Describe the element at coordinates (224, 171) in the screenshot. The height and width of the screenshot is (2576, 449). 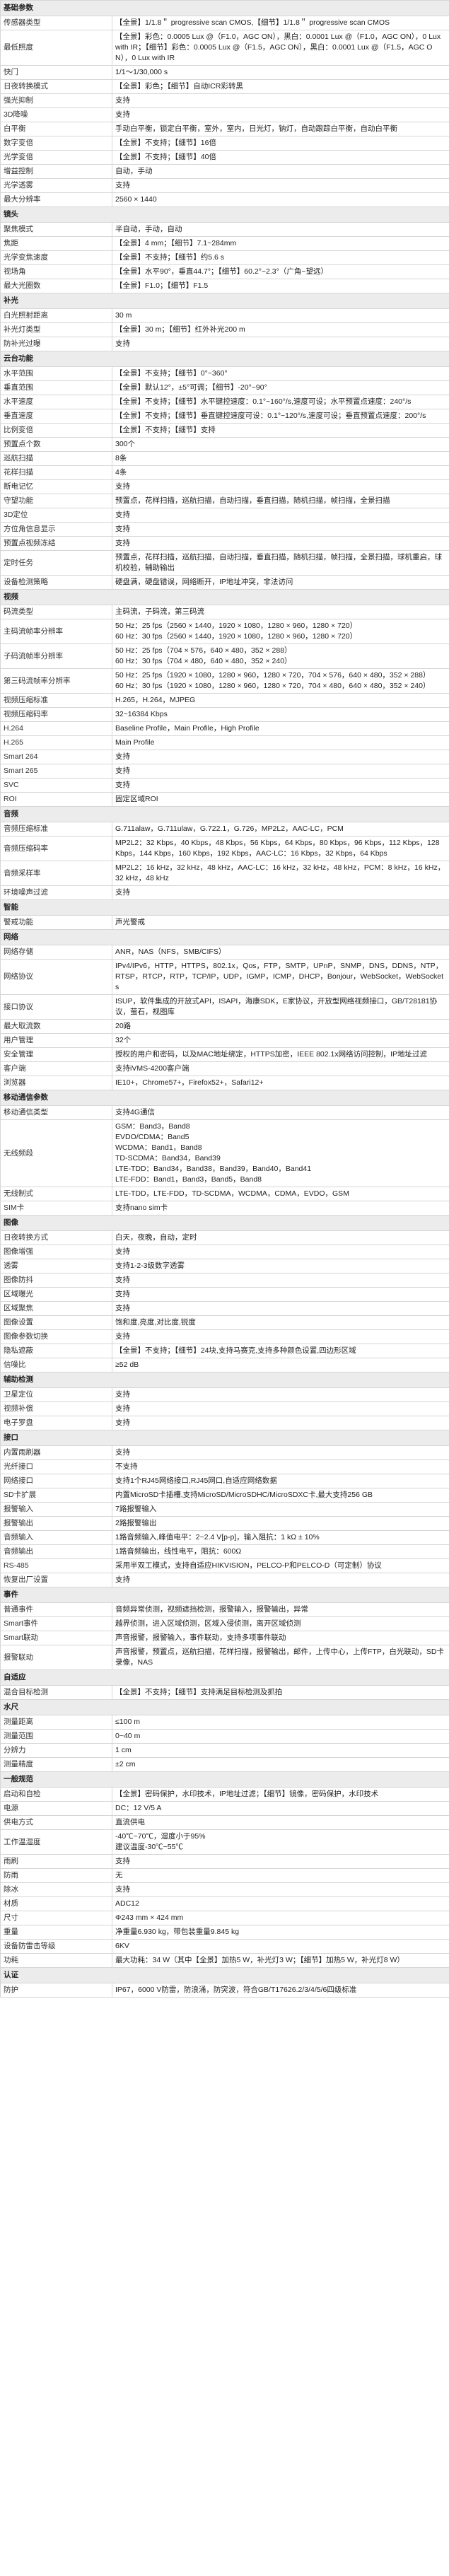
I see `spec-row: 增益控制 自动，手动` at that location.